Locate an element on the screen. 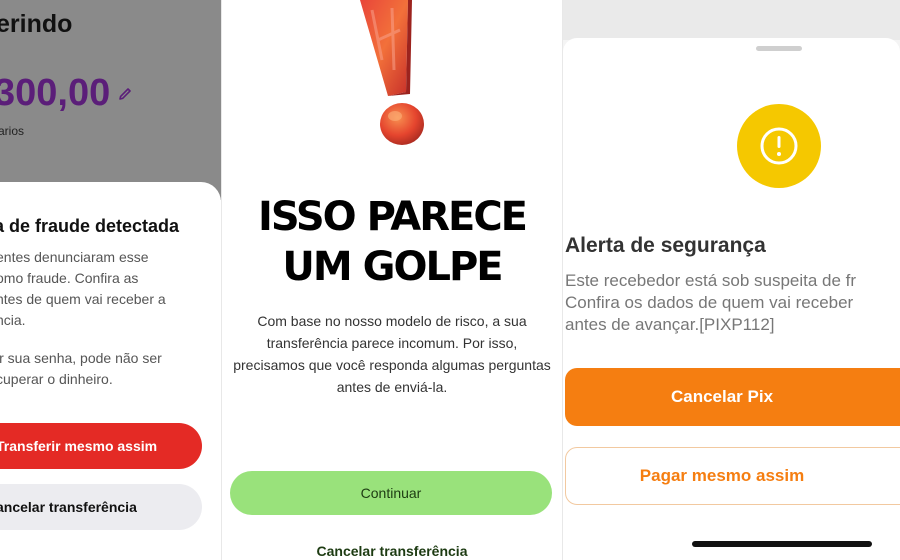 The image size is (900, 560). screen-title: erindo is located at coordinates (36, 24).